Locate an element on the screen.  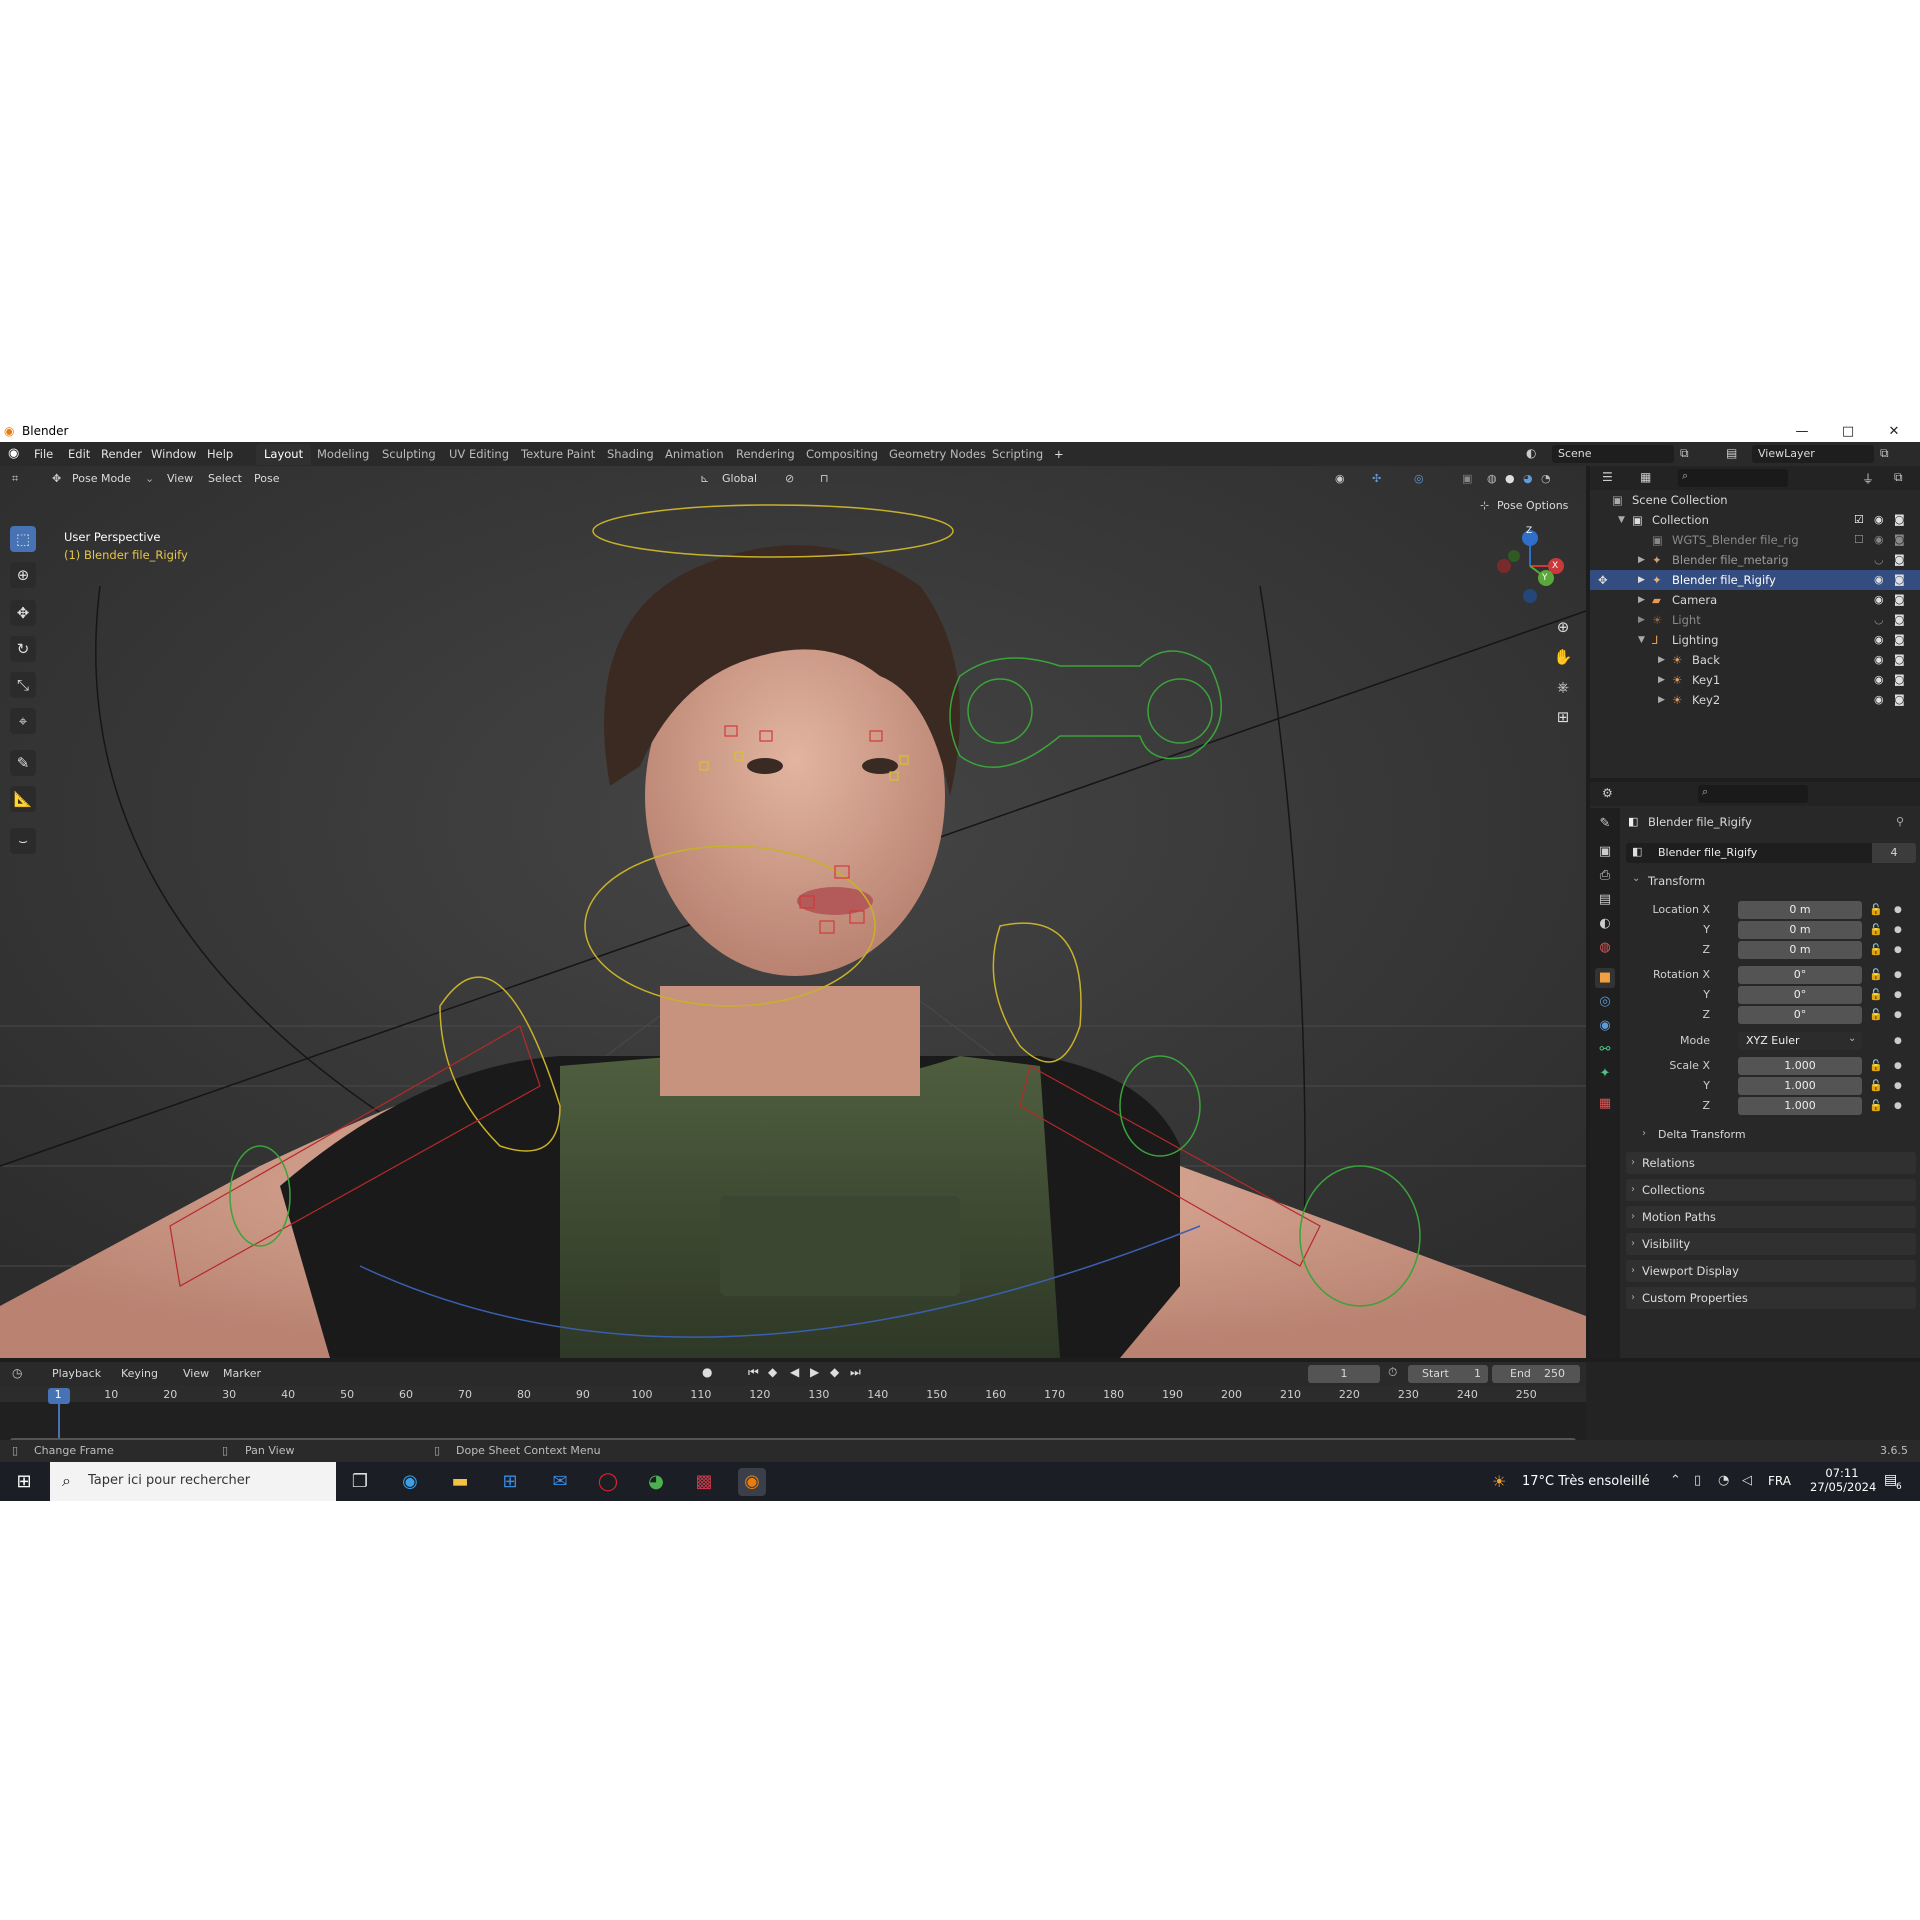
menu-edit: Edit is located at coordinates (79, 454).